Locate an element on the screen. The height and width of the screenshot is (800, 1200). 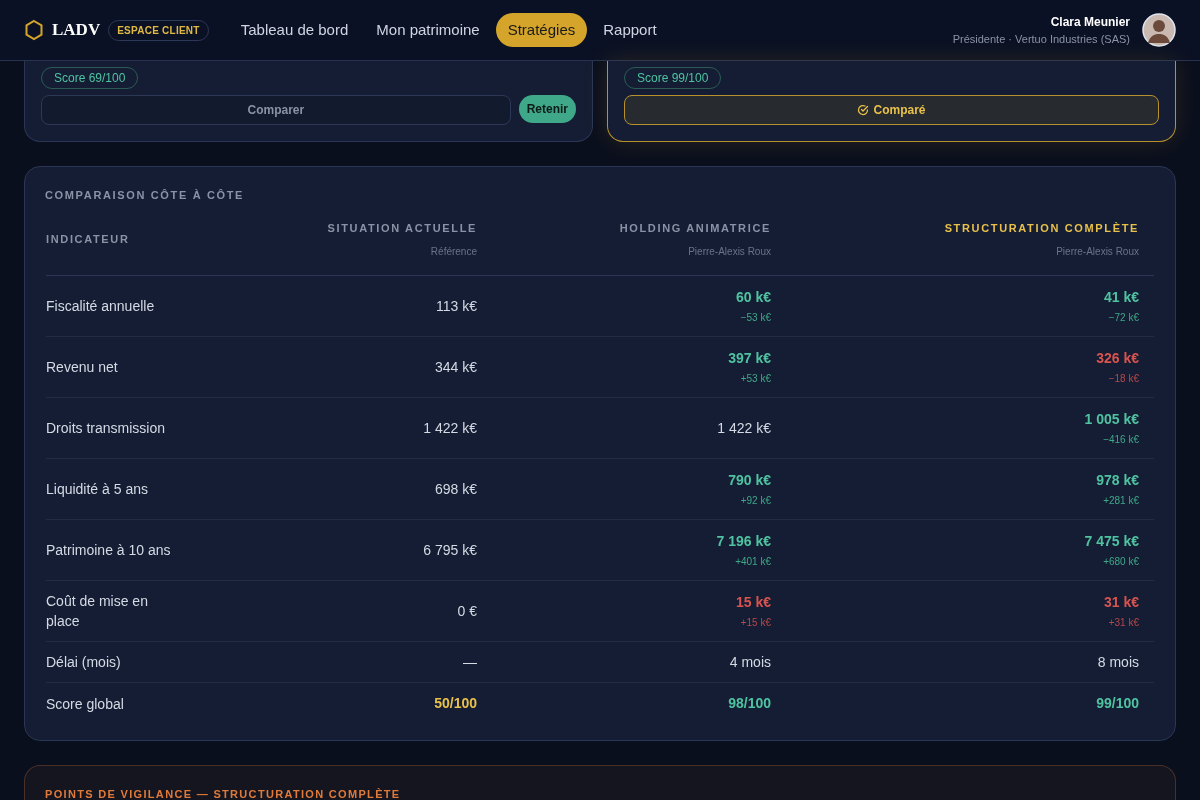
value-text: 7 196 k€ is located at coordinates (743, 541).